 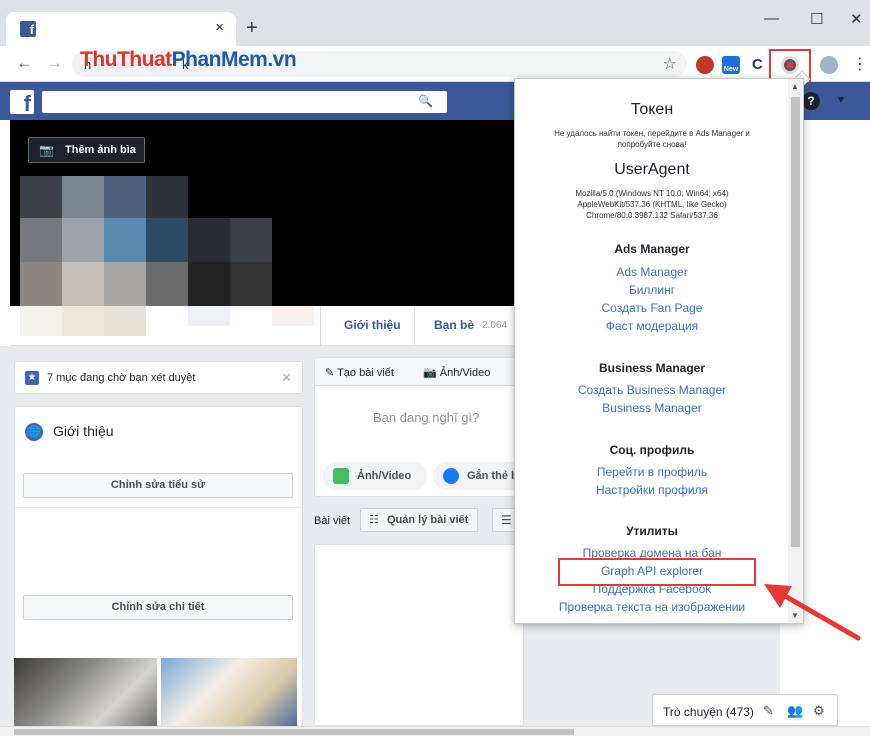 What do you see at coordinates (32, 378) in the screenshot?
I see `star-icon: ★` at bounding box center [32, 378].